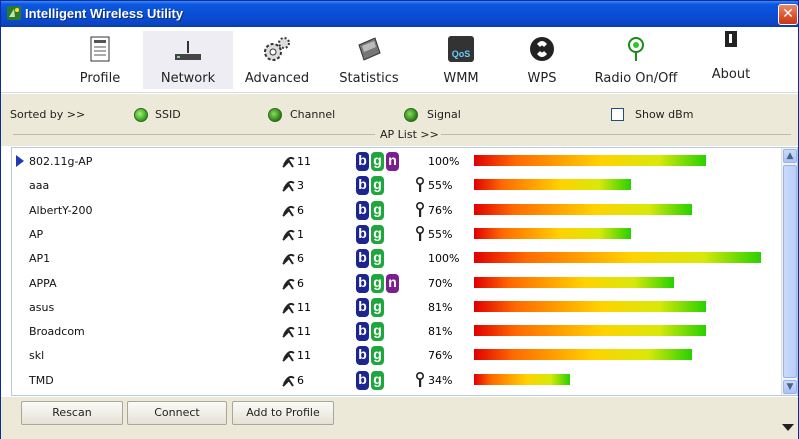  What do you see at coordinates (39, 186) in the screenshot?
I see `ap-ssid: aaa` at bounding box center [39, 186].